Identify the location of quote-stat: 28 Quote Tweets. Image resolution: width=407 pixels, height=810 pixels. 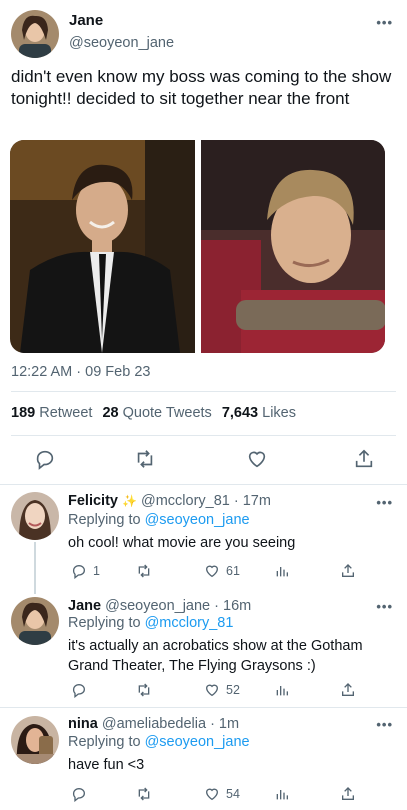
(156, 413).